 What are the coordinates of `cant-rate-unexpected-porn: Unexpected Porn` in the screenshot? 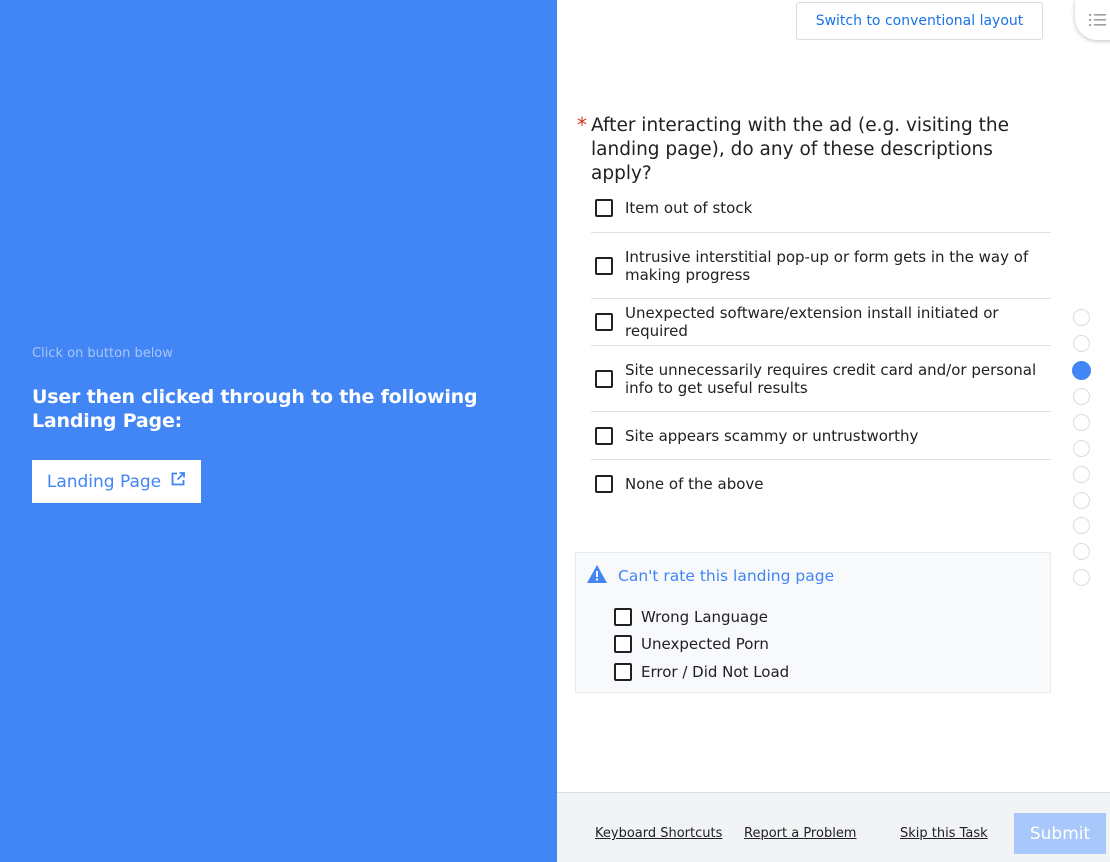 It's located at (701, 645).